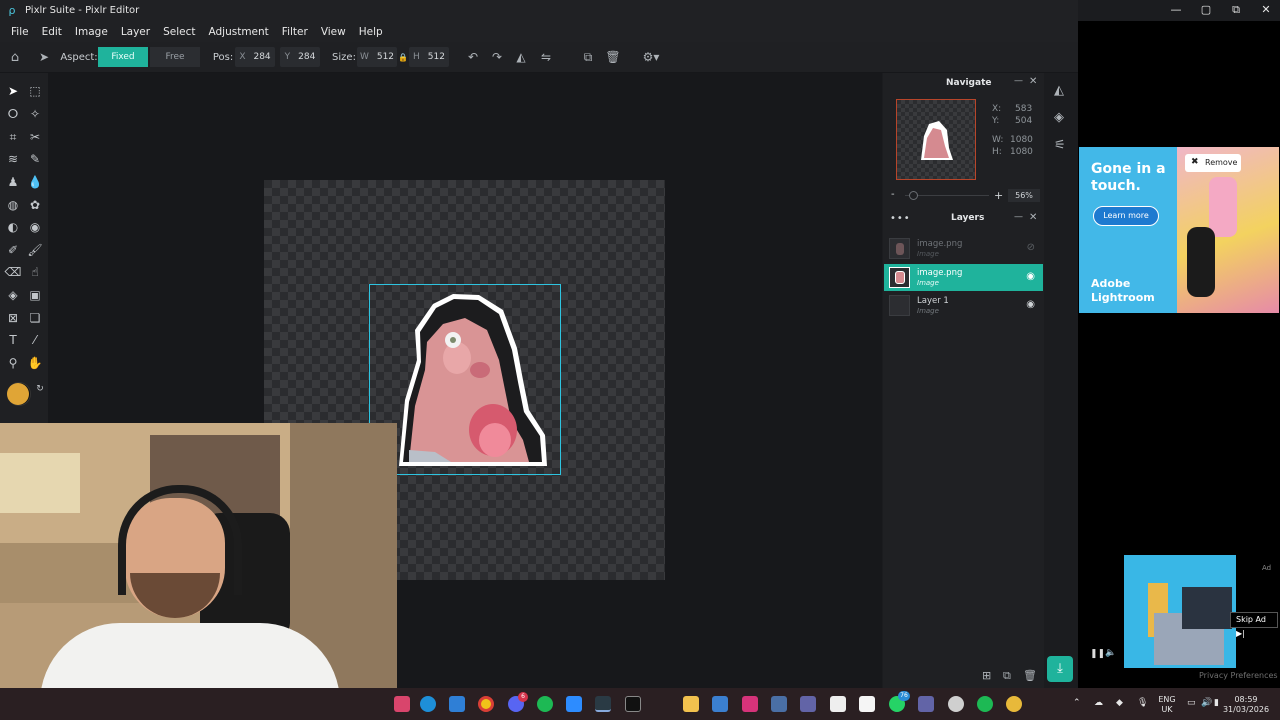  I want to click on clock: 08:59 31/03/2026, so click(1246, 705).